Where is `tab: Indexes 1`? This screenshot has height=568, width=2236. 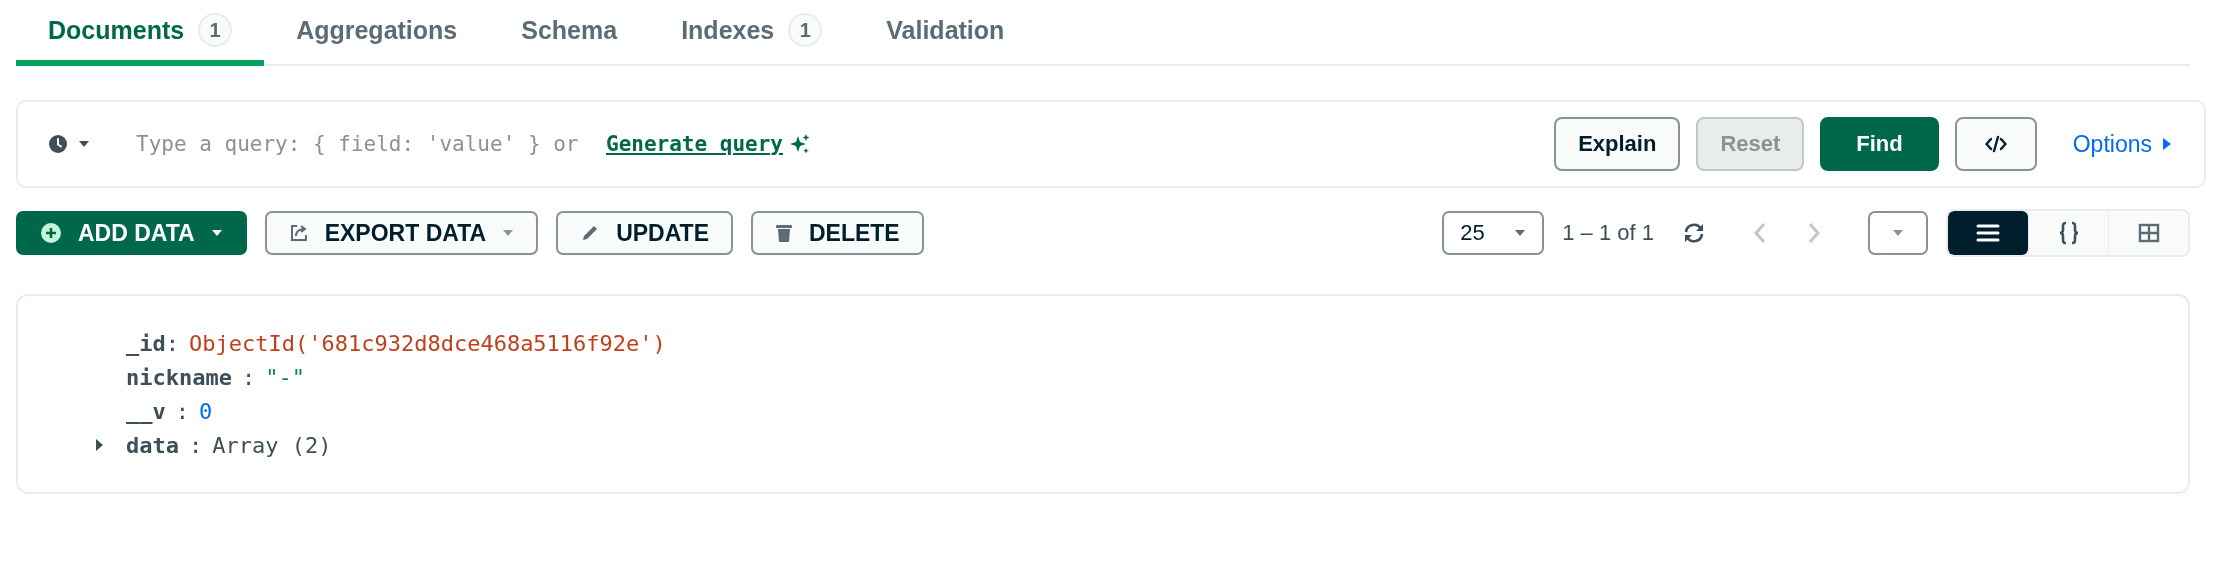 tab: Indexes 1 is located at coordinates (752, 33).